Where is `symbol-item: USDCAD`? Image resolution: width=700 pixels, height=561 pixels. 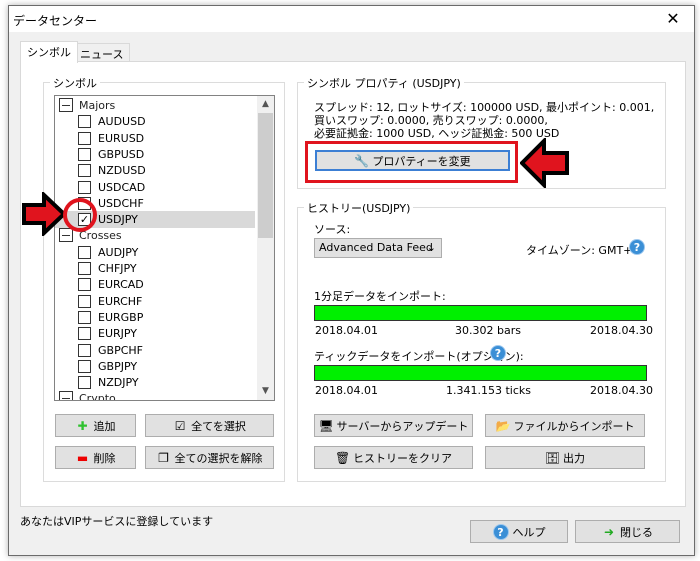 symbol-item: USDCAD is located at coordinates (155, 187).